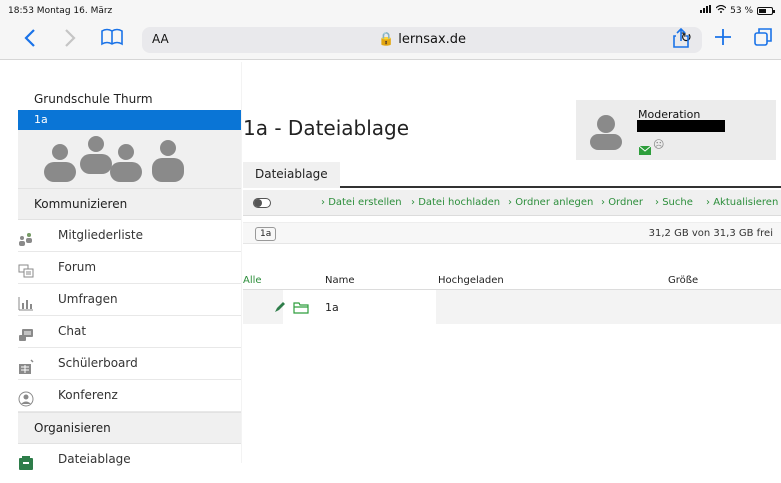 The height and width of the screenshot is (483, 781). I want to click on share-icon, so click(681, 39).